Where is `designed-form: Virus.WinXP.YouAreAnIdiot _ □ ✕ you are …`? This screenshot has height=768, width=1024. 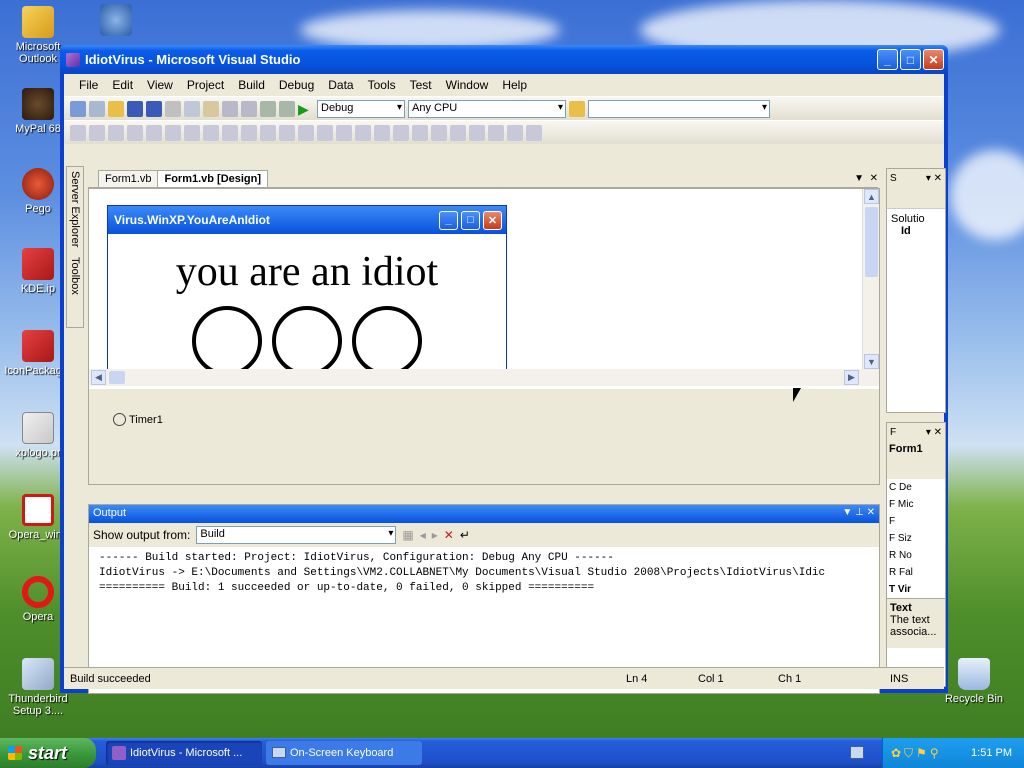
designed-form: Virus.WinXP.YouAreAnIdiot _ □ ✕ you are … is located at coordinates (307, 295).